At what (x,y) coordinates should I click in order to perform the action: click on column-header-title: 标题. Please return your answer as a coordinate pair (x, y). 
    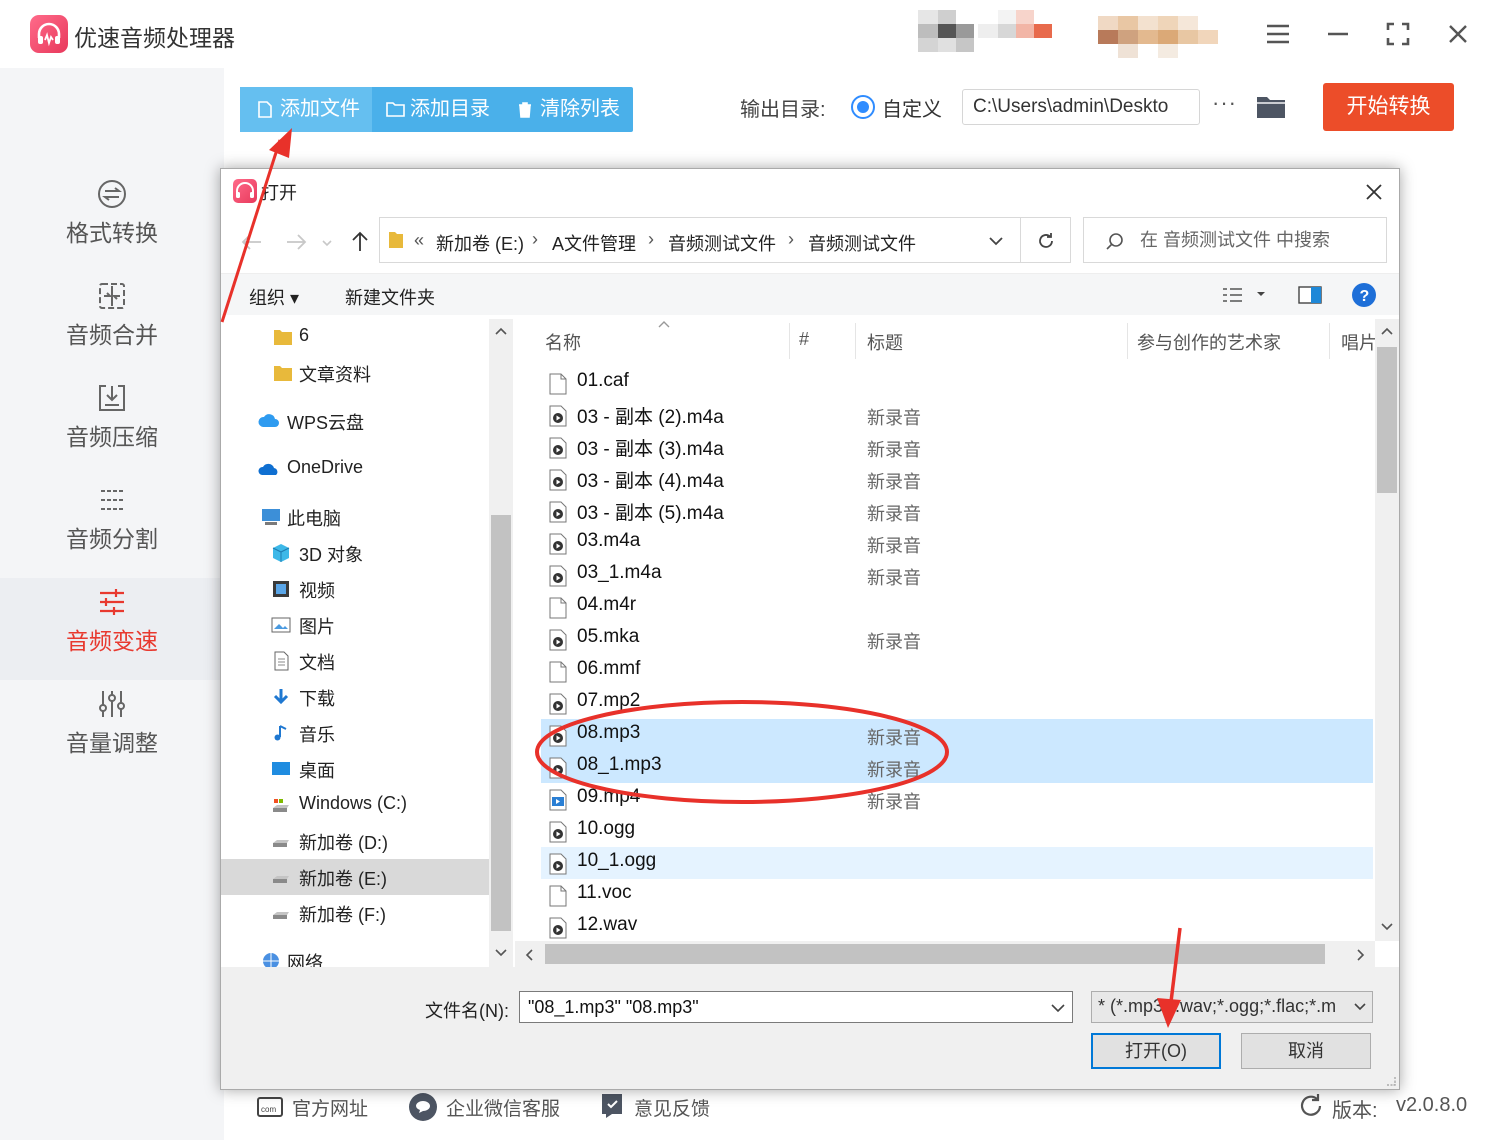
    Looking at the image, I should click on (885, 342).